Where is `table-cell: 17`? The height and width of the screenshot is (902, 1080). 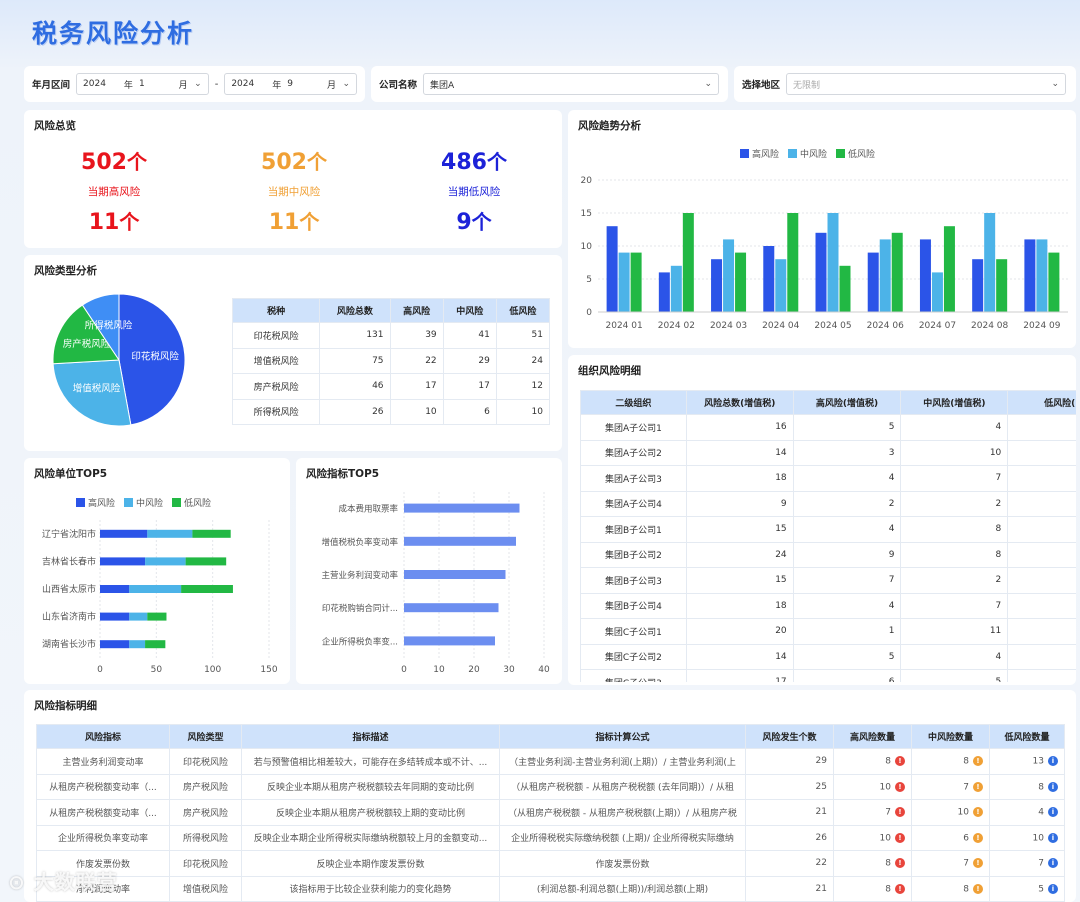 table-cell: 17 is located at coordinates (469, 386).